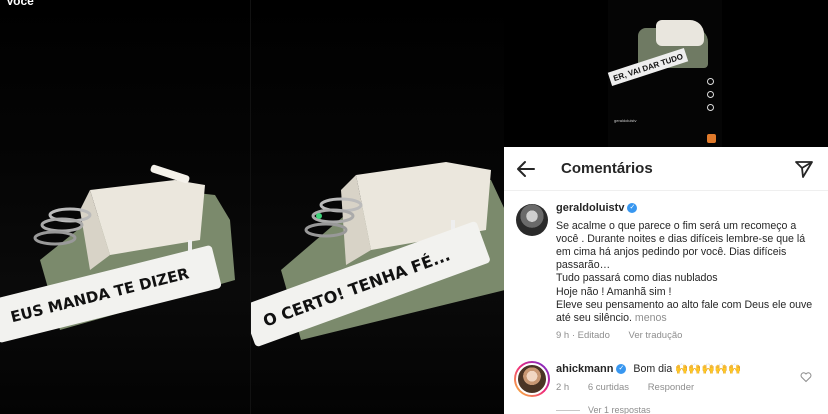  Describe the element at coordinates (710, 107) in the screenshot. I see `share-icon` at that location.